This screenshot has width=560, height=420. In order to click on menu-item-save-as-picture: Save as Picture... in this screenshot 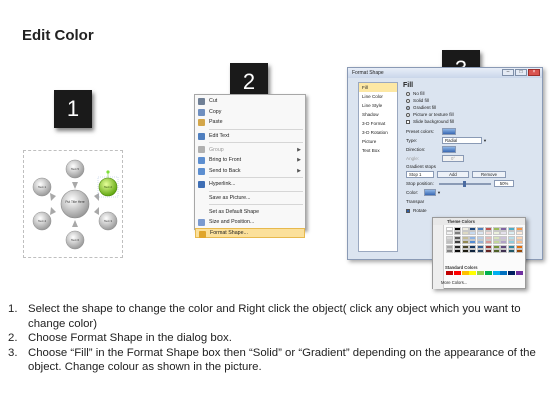, I will do `click(250, 198)`.